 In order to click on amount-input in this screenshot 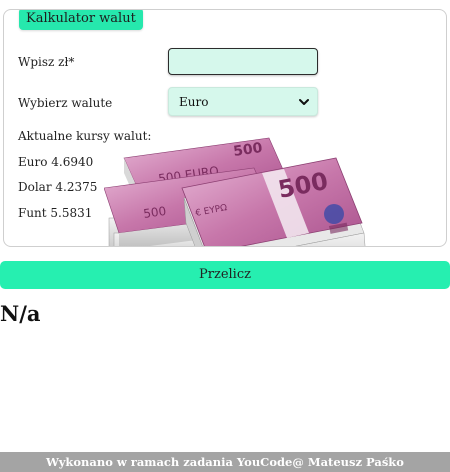, I will do `click(243, 61)`.